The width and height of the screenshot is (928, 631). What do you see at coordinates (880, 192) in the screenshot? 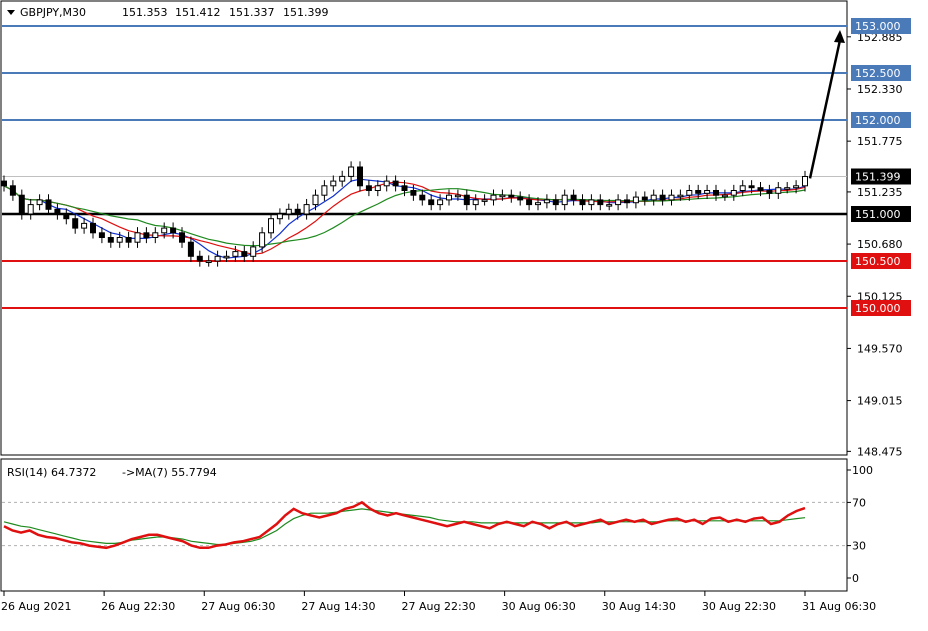
I see `price-tick-label: 151.235` at bounding box center [880, 192].